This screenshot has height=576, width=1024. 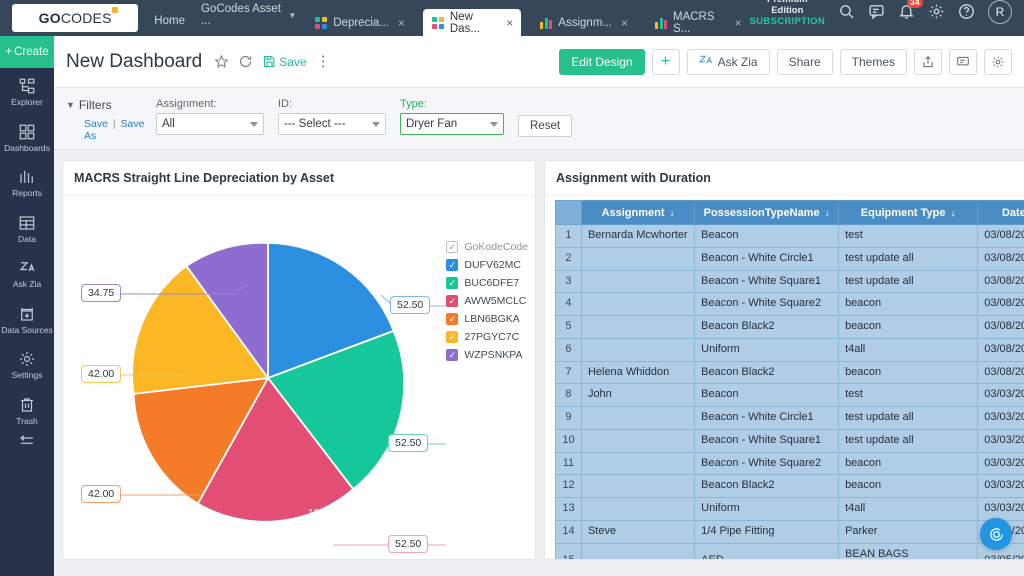 I want to click on plus-icon: +, so click(x=9, y=52).